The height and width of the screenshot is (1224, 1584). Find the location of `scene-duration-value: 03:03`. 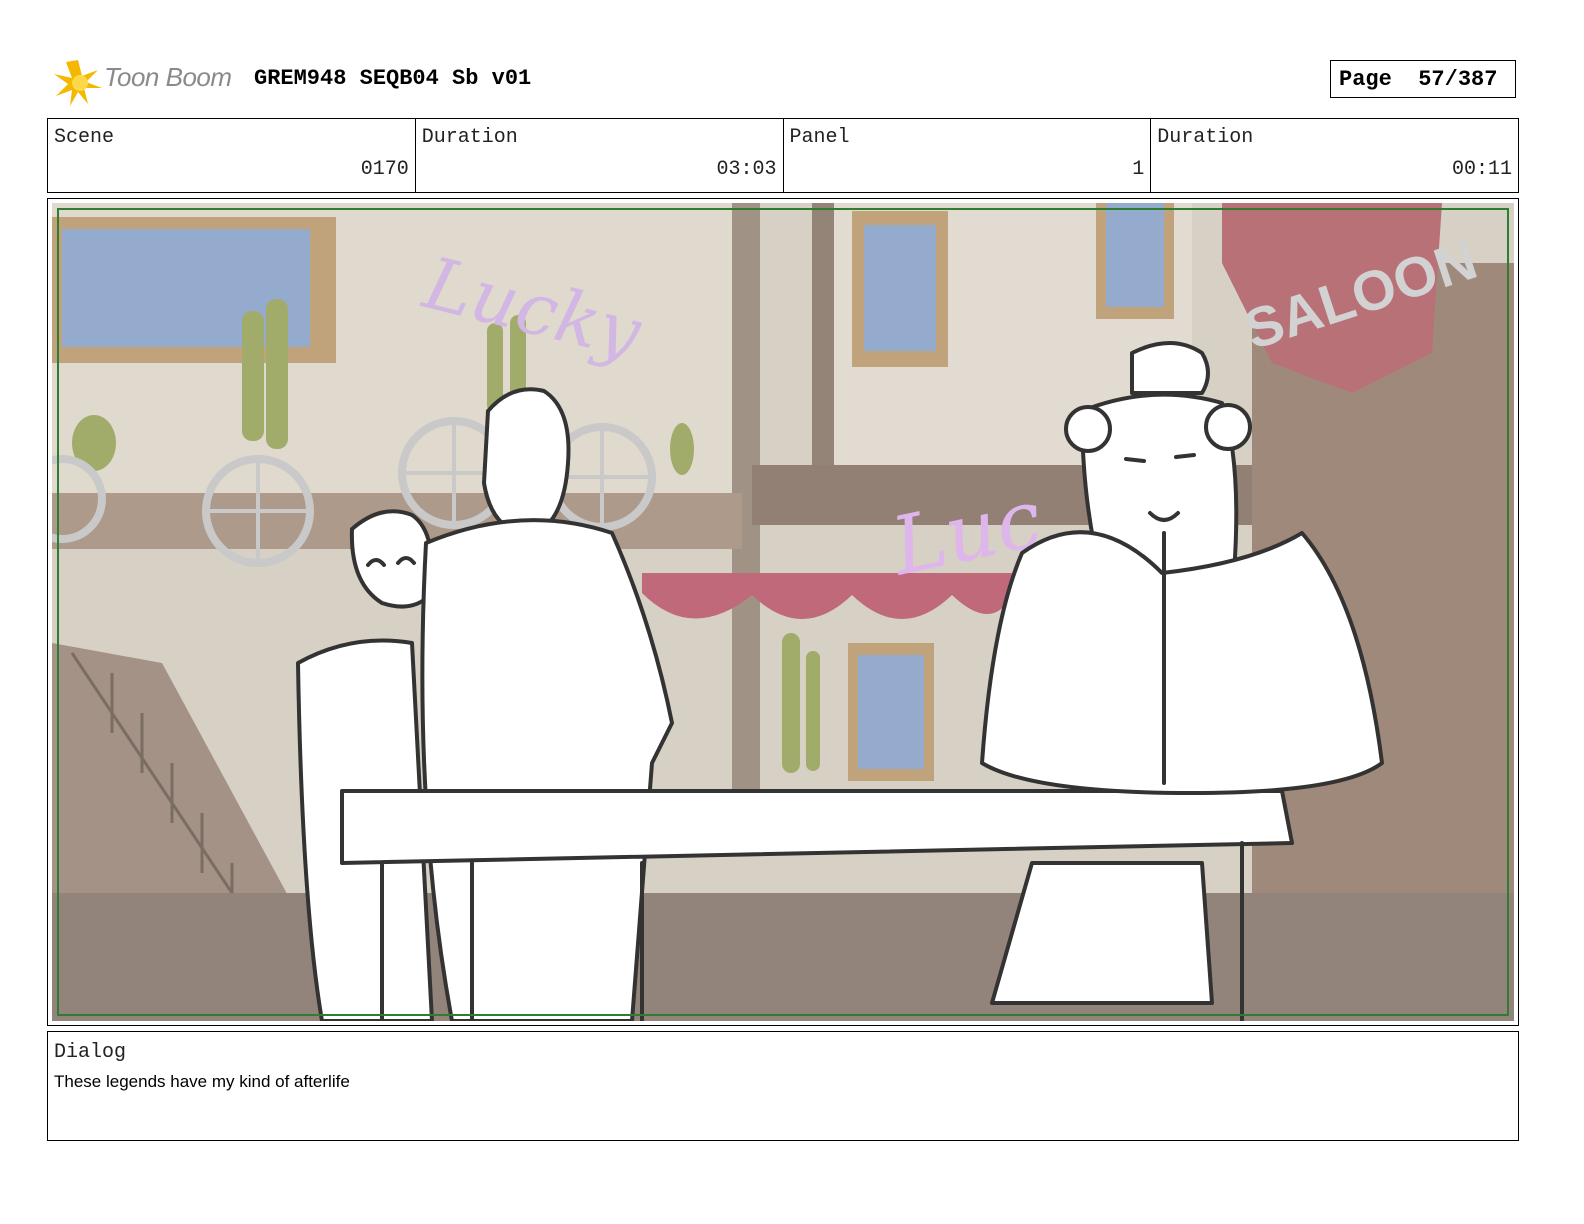

scene-duration-value: 03:03 is located at coordinates (746, 169).